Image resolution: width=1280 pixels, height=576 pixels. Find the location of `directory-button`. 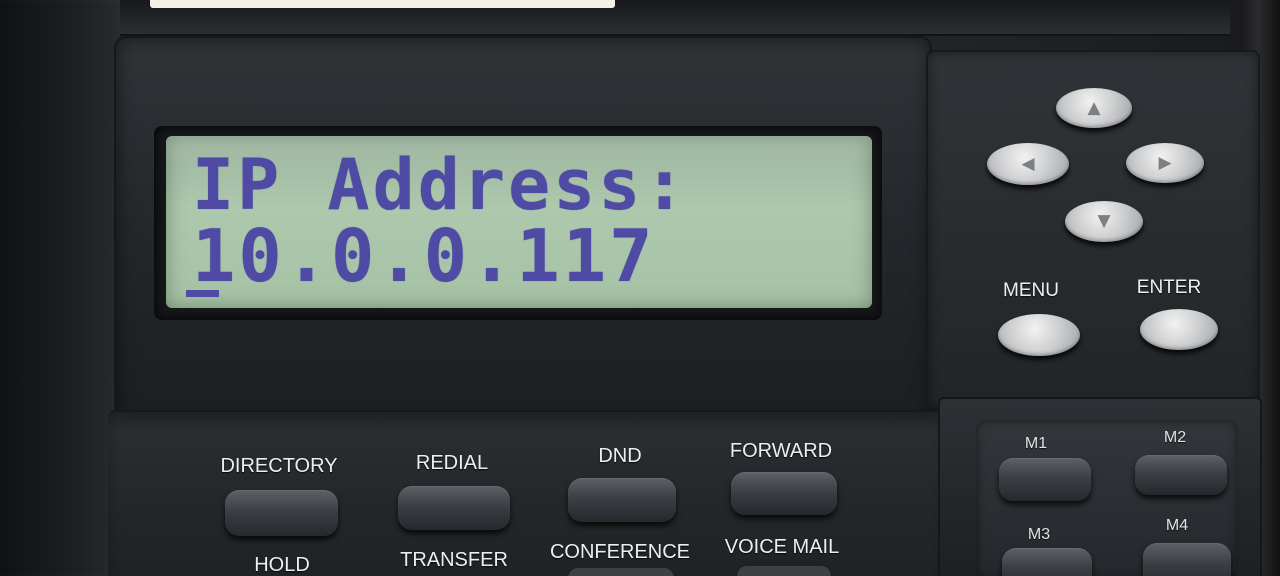

directory-button is located at coordinates (281, 513).